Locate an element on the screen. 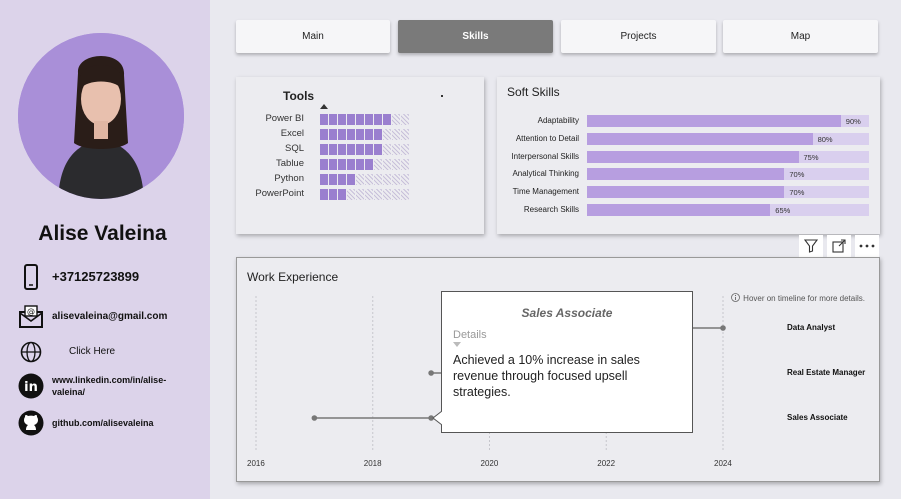  role-label: Sales Associate is located at coordinates (817, 417).